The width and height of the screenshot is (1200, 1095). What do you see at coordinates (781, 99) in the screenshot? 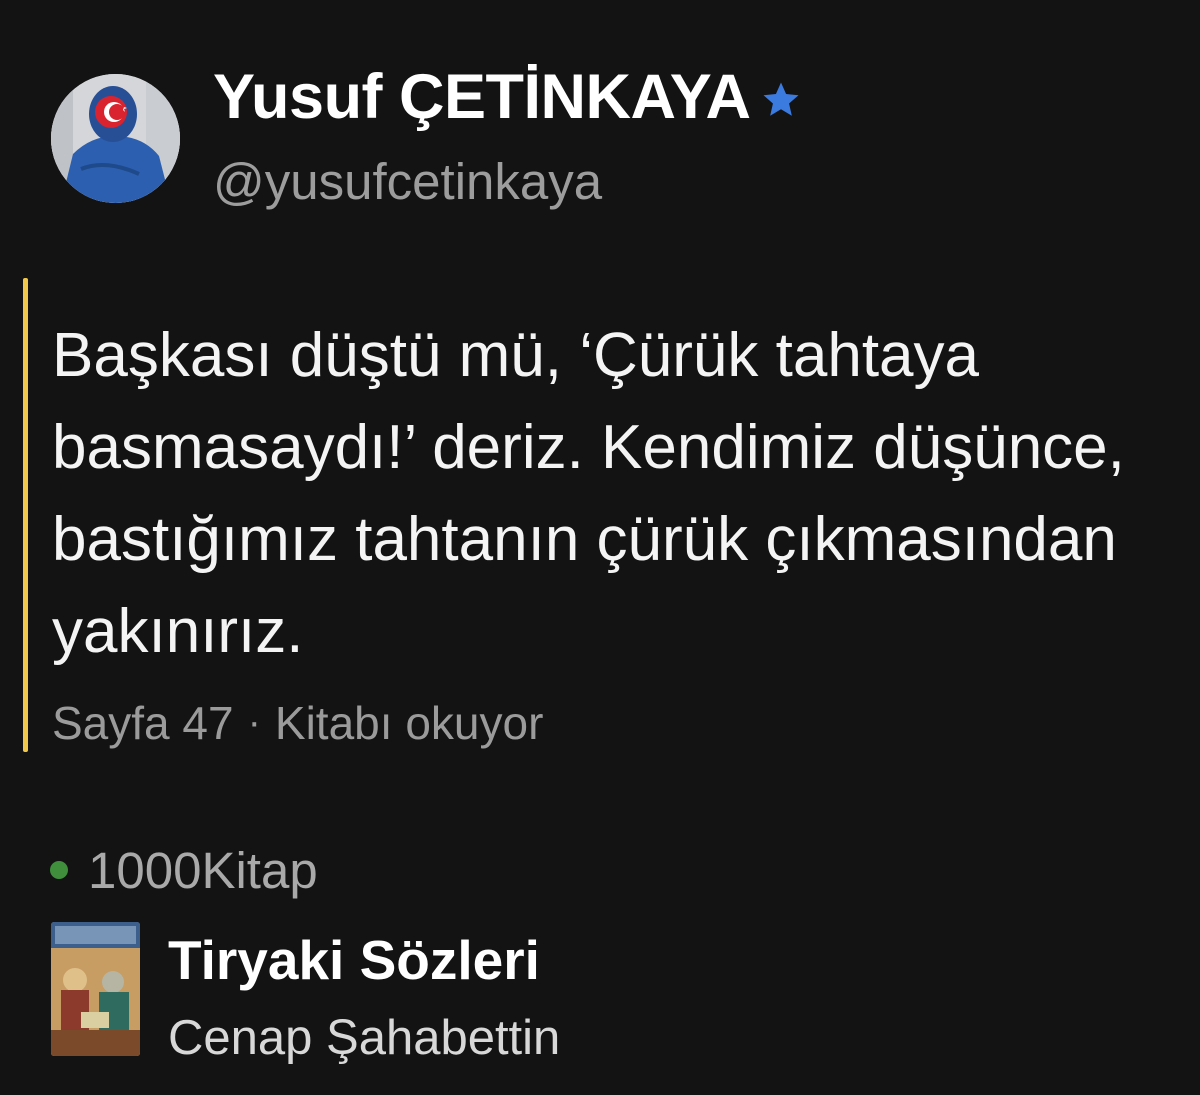
I see `verified-star-icon` at bounding box center [781, 99].